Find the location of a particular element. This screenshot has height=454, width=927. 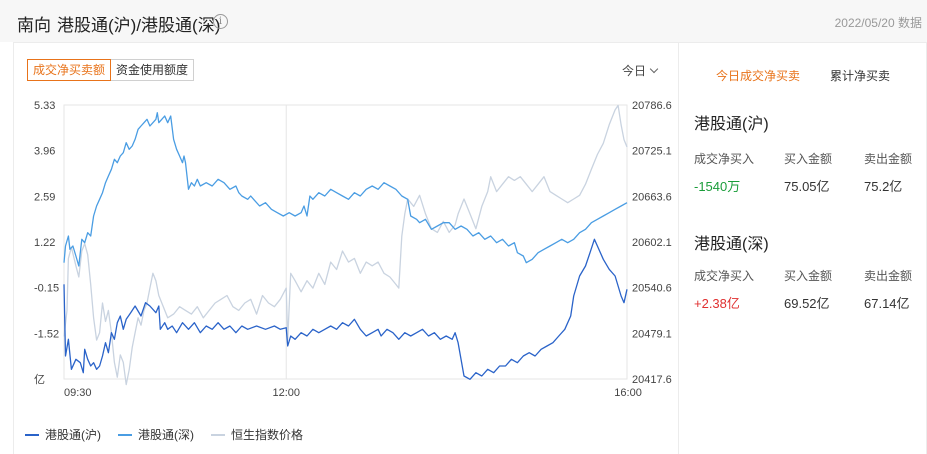

left-axis-tick: 2.59 is located at coordinates (44, 197).